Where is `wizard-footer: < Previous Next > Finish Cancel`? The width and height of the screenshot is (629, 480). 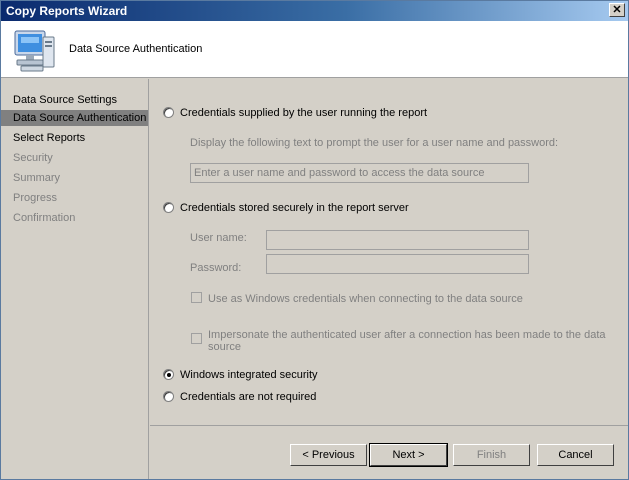 wizard-footer: < Previous Next > Finish Cancel is located at coordinates (389, 452).